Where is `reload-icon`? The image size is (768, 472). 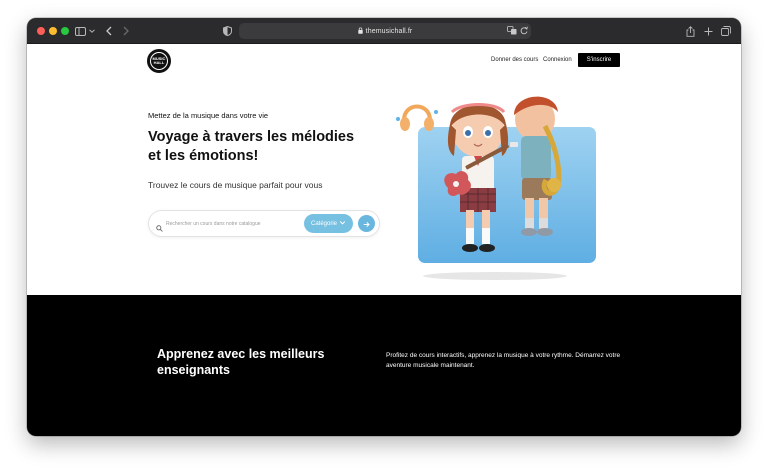 reload-icon is located at coordinates (524, 31).